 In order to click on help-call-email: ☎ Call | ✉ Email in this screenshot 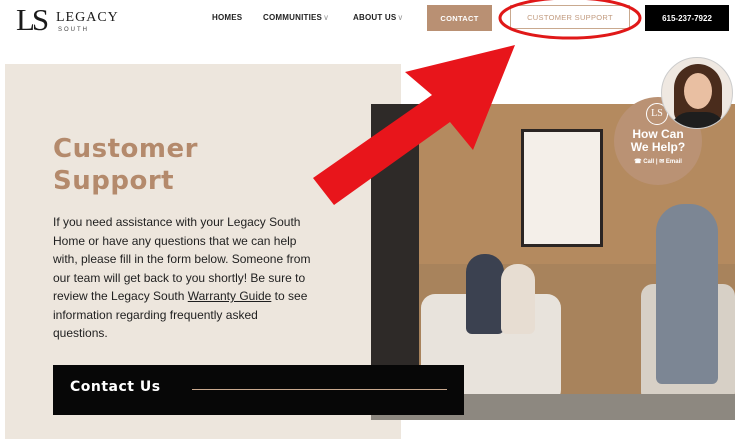, I will do `click(658, 161)`.